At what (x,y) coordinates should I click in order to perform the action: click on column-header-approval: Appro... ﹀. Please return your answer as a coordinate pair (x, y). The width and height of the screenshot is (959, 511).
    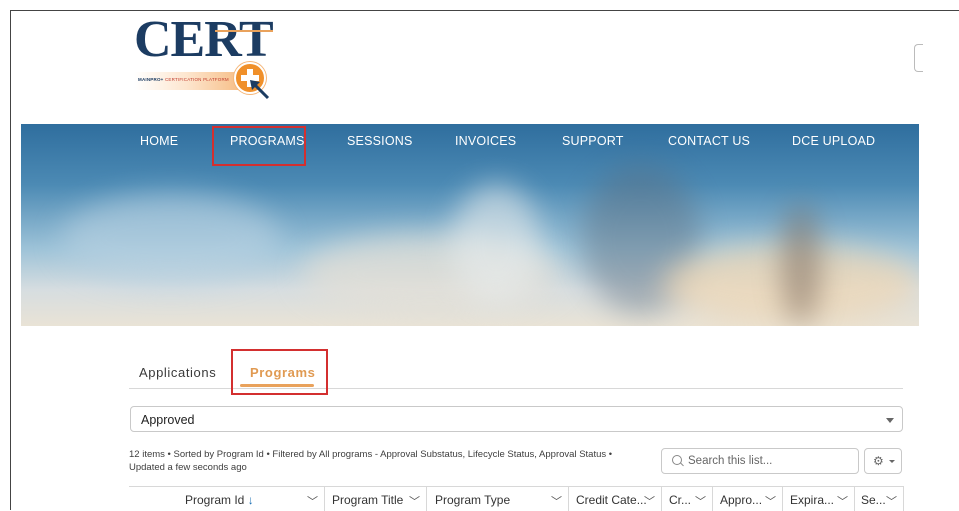
    Looking at the image, I should click on (748, 499).